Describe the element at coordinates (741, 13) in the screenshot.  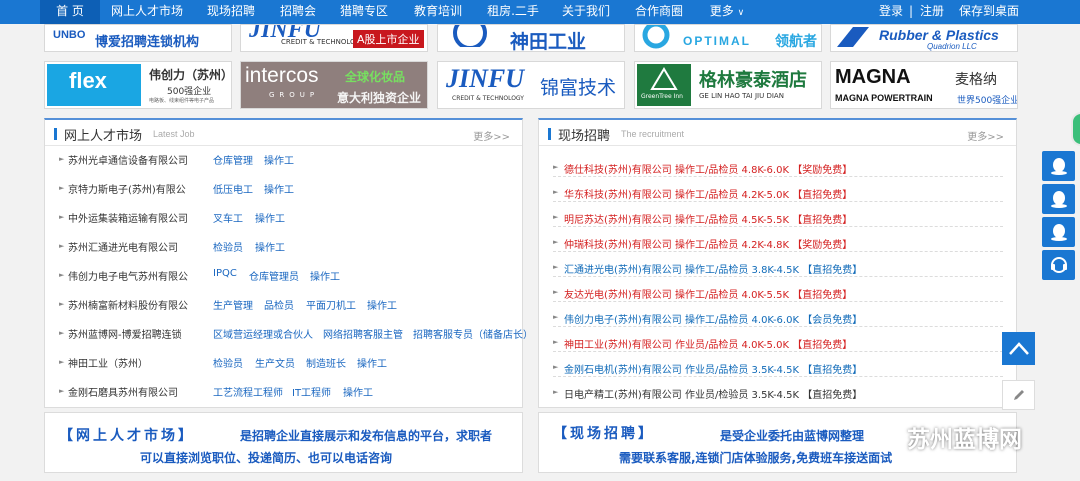
I see `chevron-down-icon: ∨` at that location.